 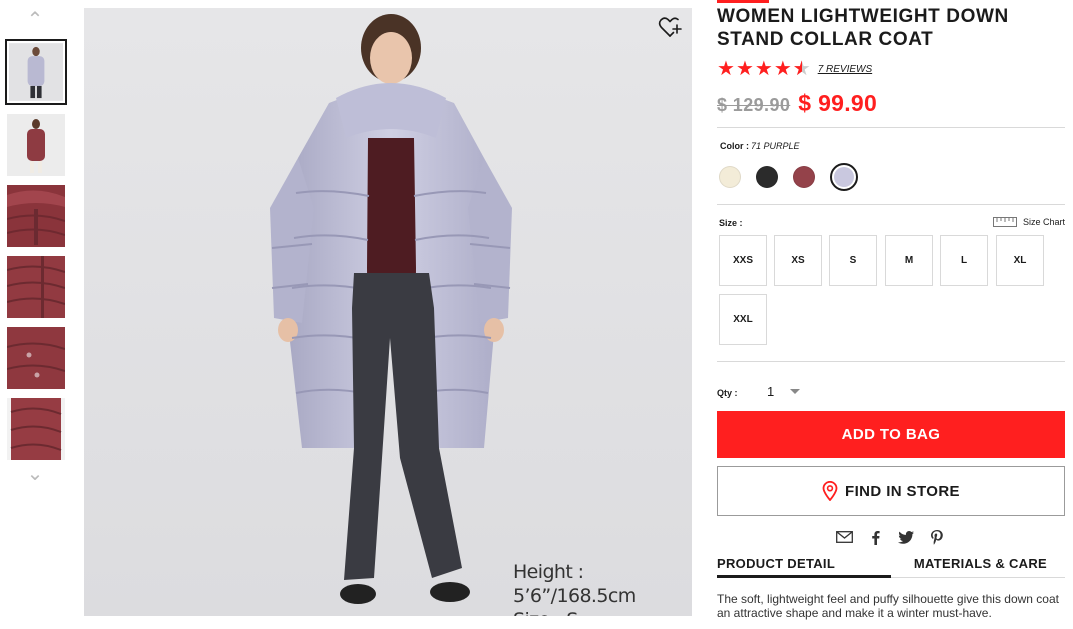 I want to click on find-in-store-label: FIND IN STORE, so click(x=902, y=491).